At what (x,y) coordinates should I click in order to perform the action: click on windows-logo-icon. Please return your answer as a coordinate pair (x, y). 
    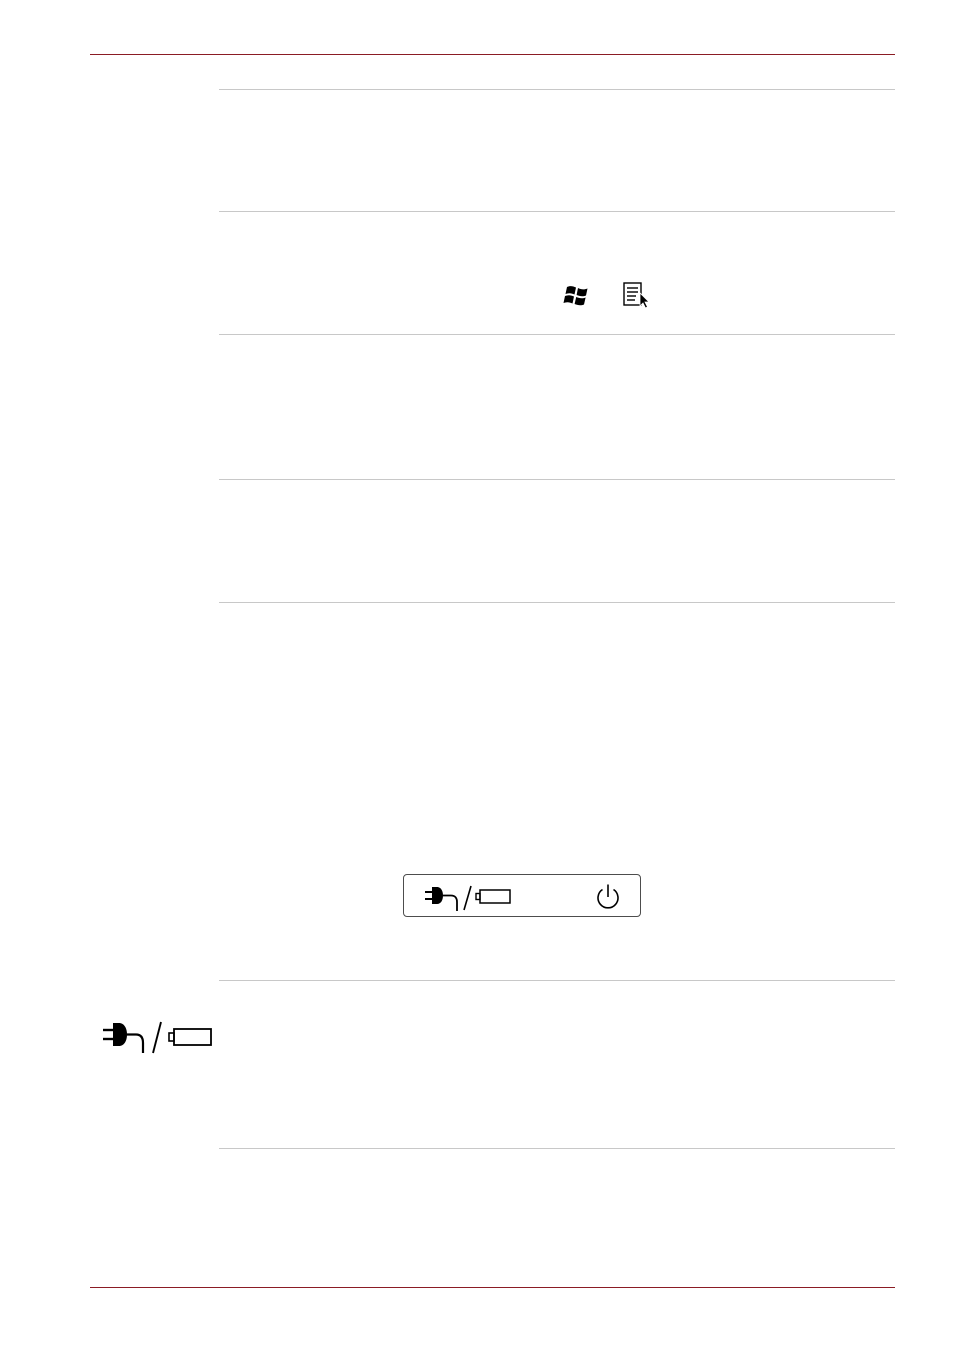
    Looking at the image, I should click on (575, 296).